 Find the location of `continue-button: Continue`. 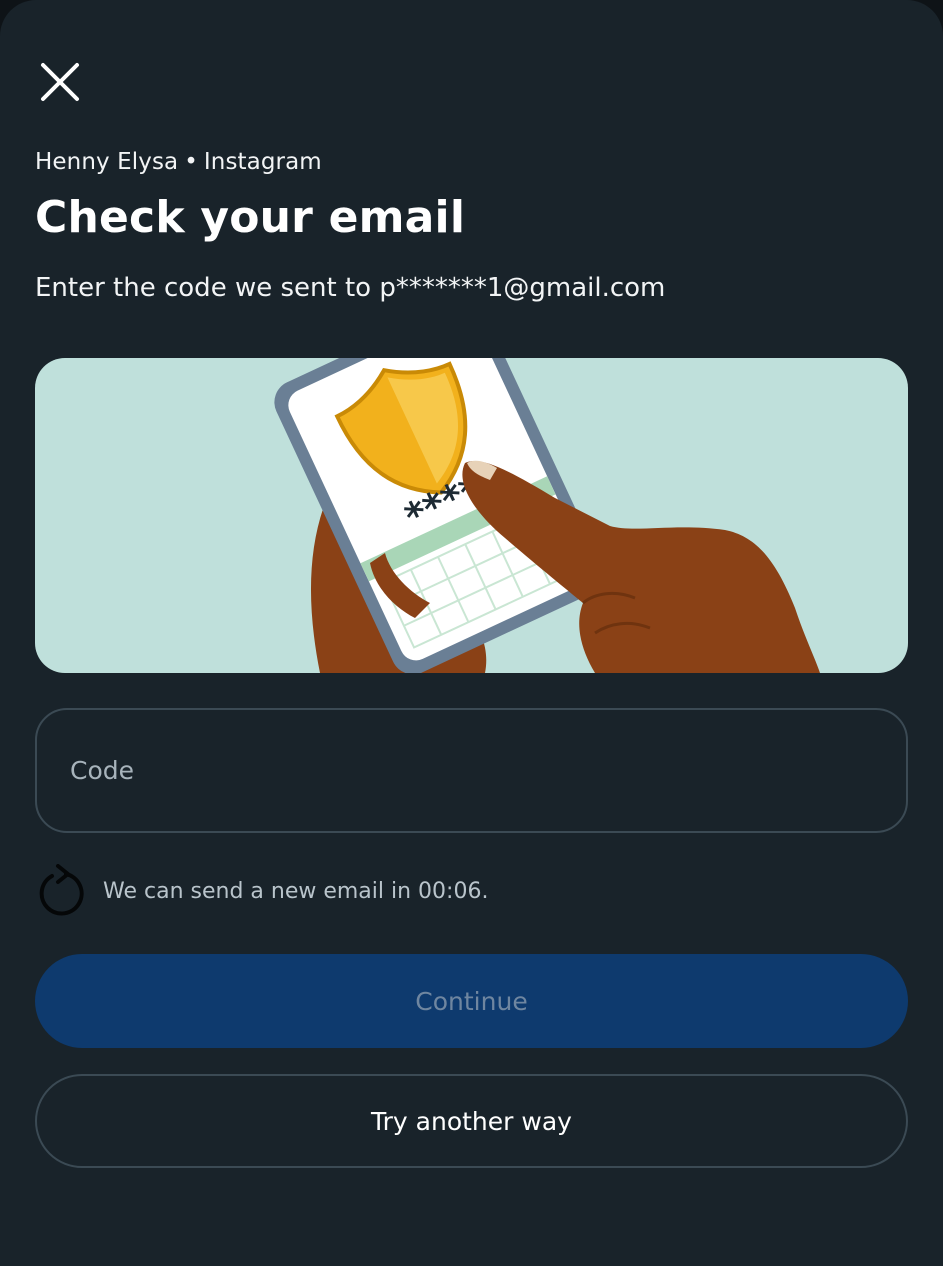

continue-button: Continue is located at coordinates (471, 1001).